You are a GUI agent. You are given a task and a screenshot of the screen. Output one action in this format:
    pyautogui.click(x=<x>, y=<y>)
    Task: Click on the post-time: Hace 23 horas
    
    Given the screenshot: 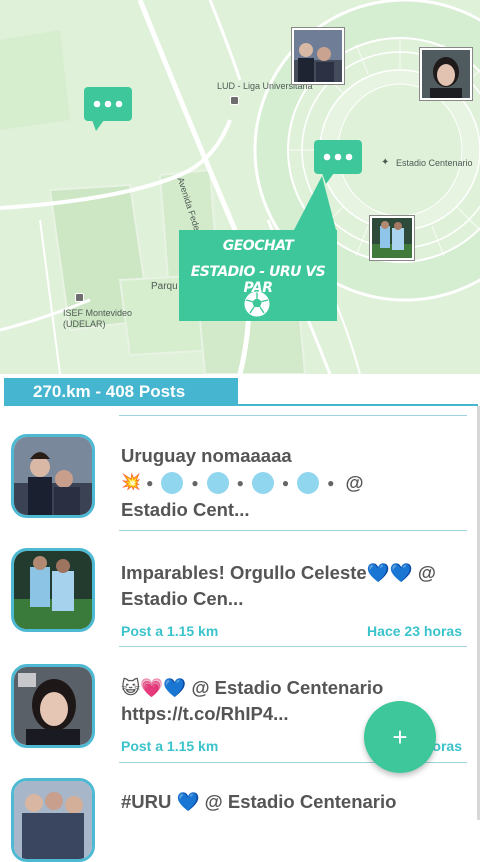 What is the action you would take?
    pyautogui.click(x=414, y=631)
    